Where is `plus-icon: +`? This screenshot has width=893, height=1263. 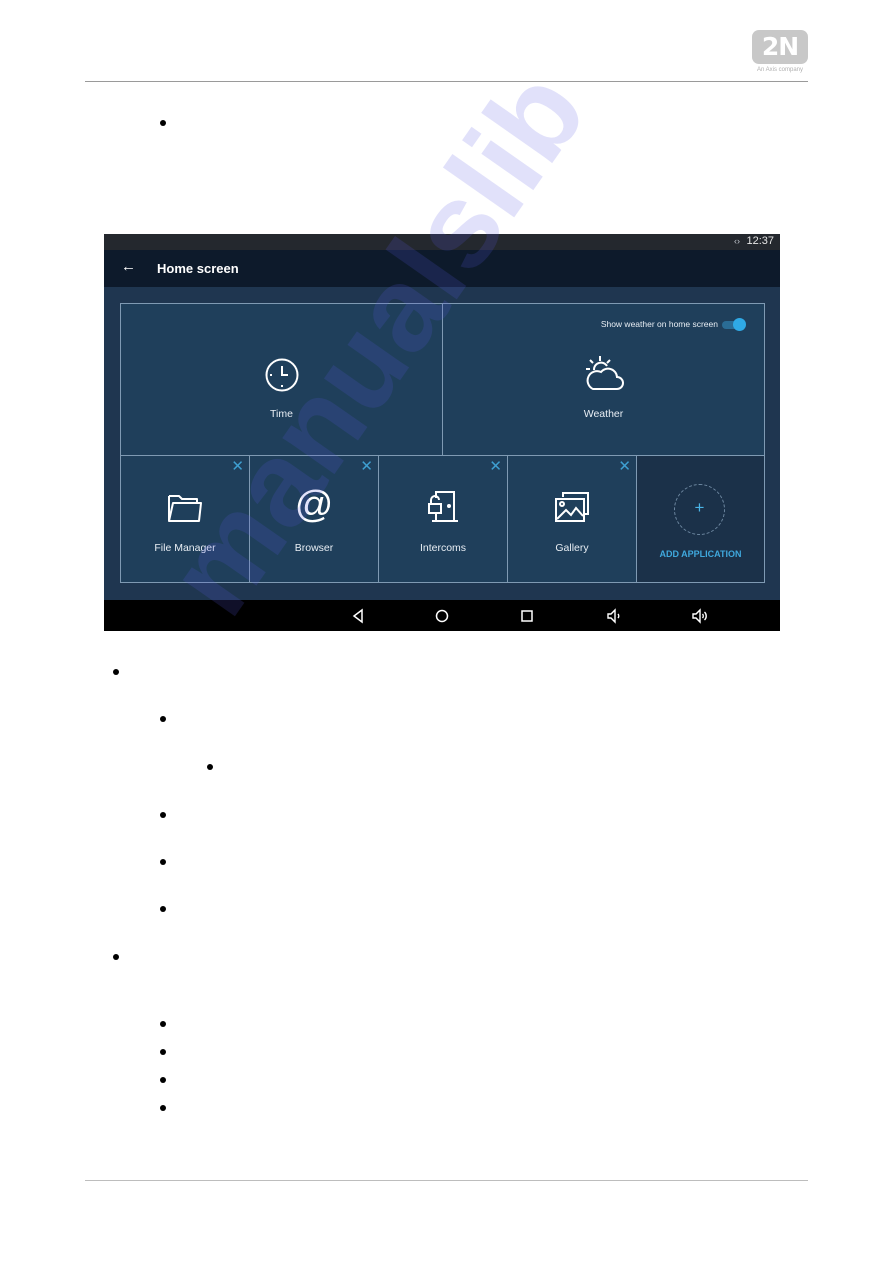 plus-icon: + is located at coordinates (699, 507).